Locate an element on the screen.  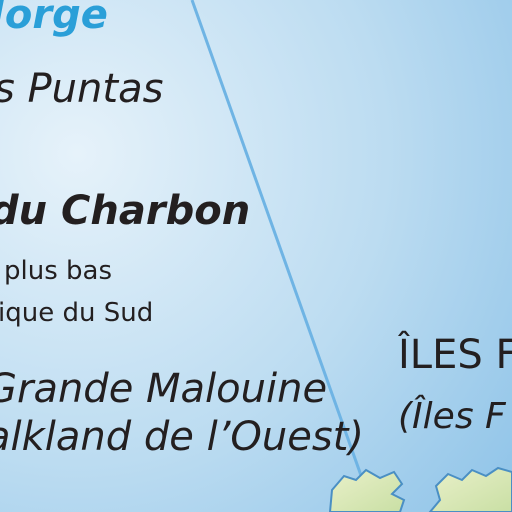
basin-label: du Charbon is located at coordinates (125, 211).